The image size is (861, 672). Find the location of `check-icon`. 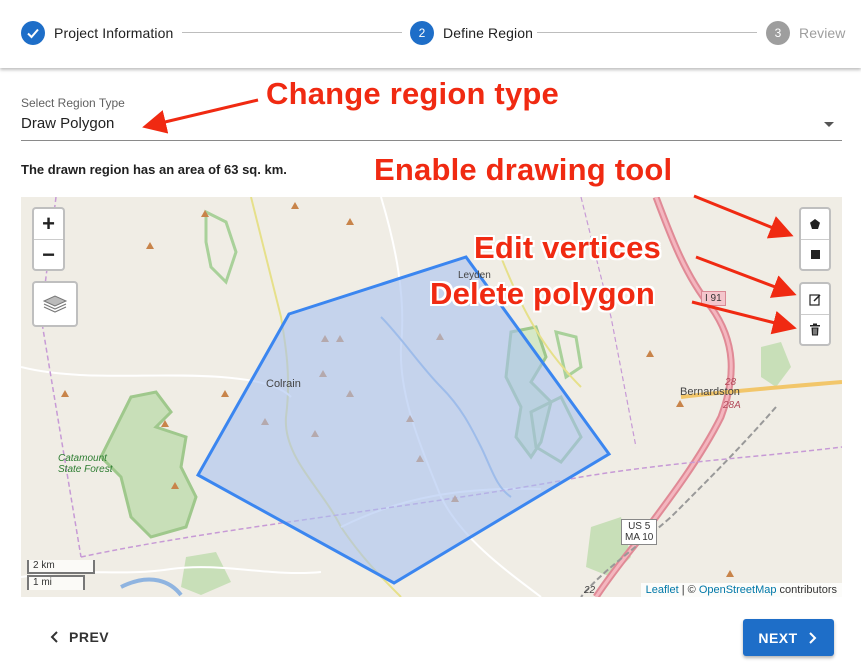

check-icon is located at coordinates (33, 33).